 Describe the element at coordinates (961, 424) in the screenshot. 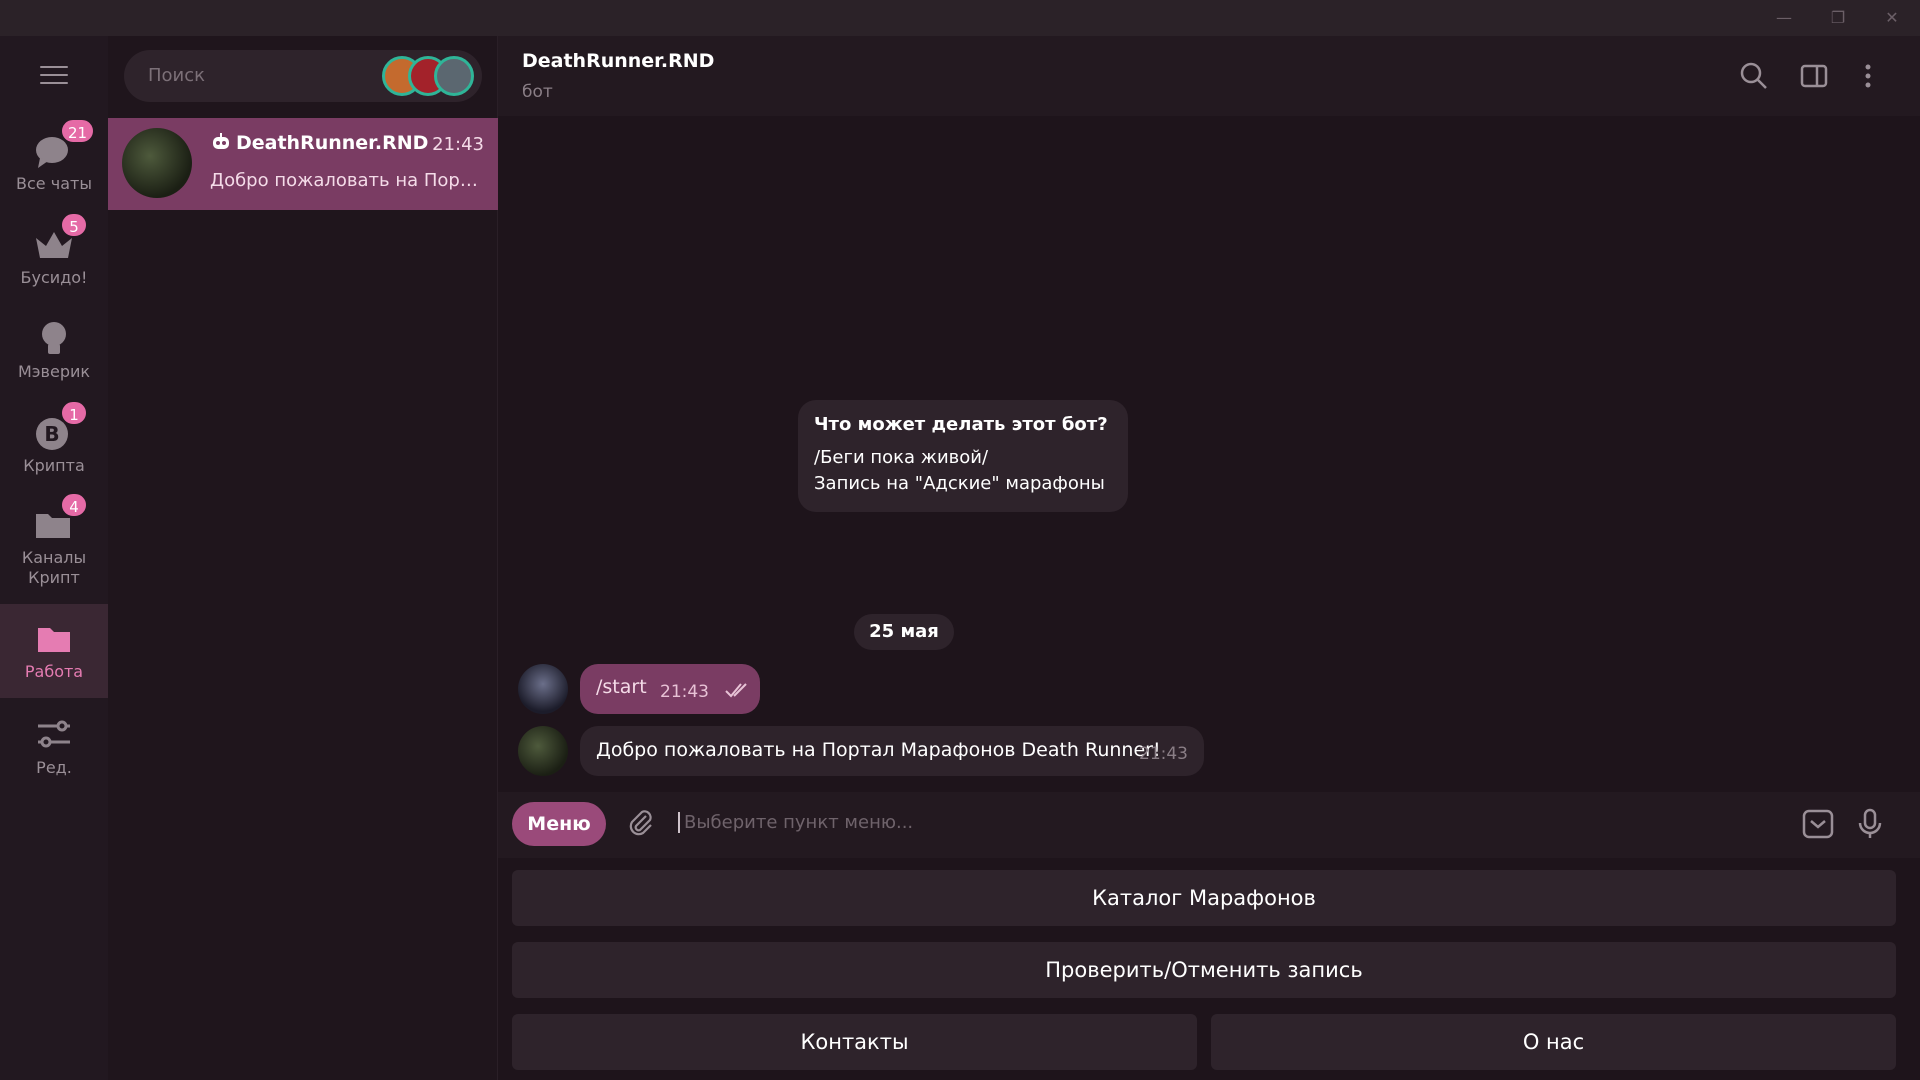

I see `intro-title: Что может делать этот бот?` at that location.